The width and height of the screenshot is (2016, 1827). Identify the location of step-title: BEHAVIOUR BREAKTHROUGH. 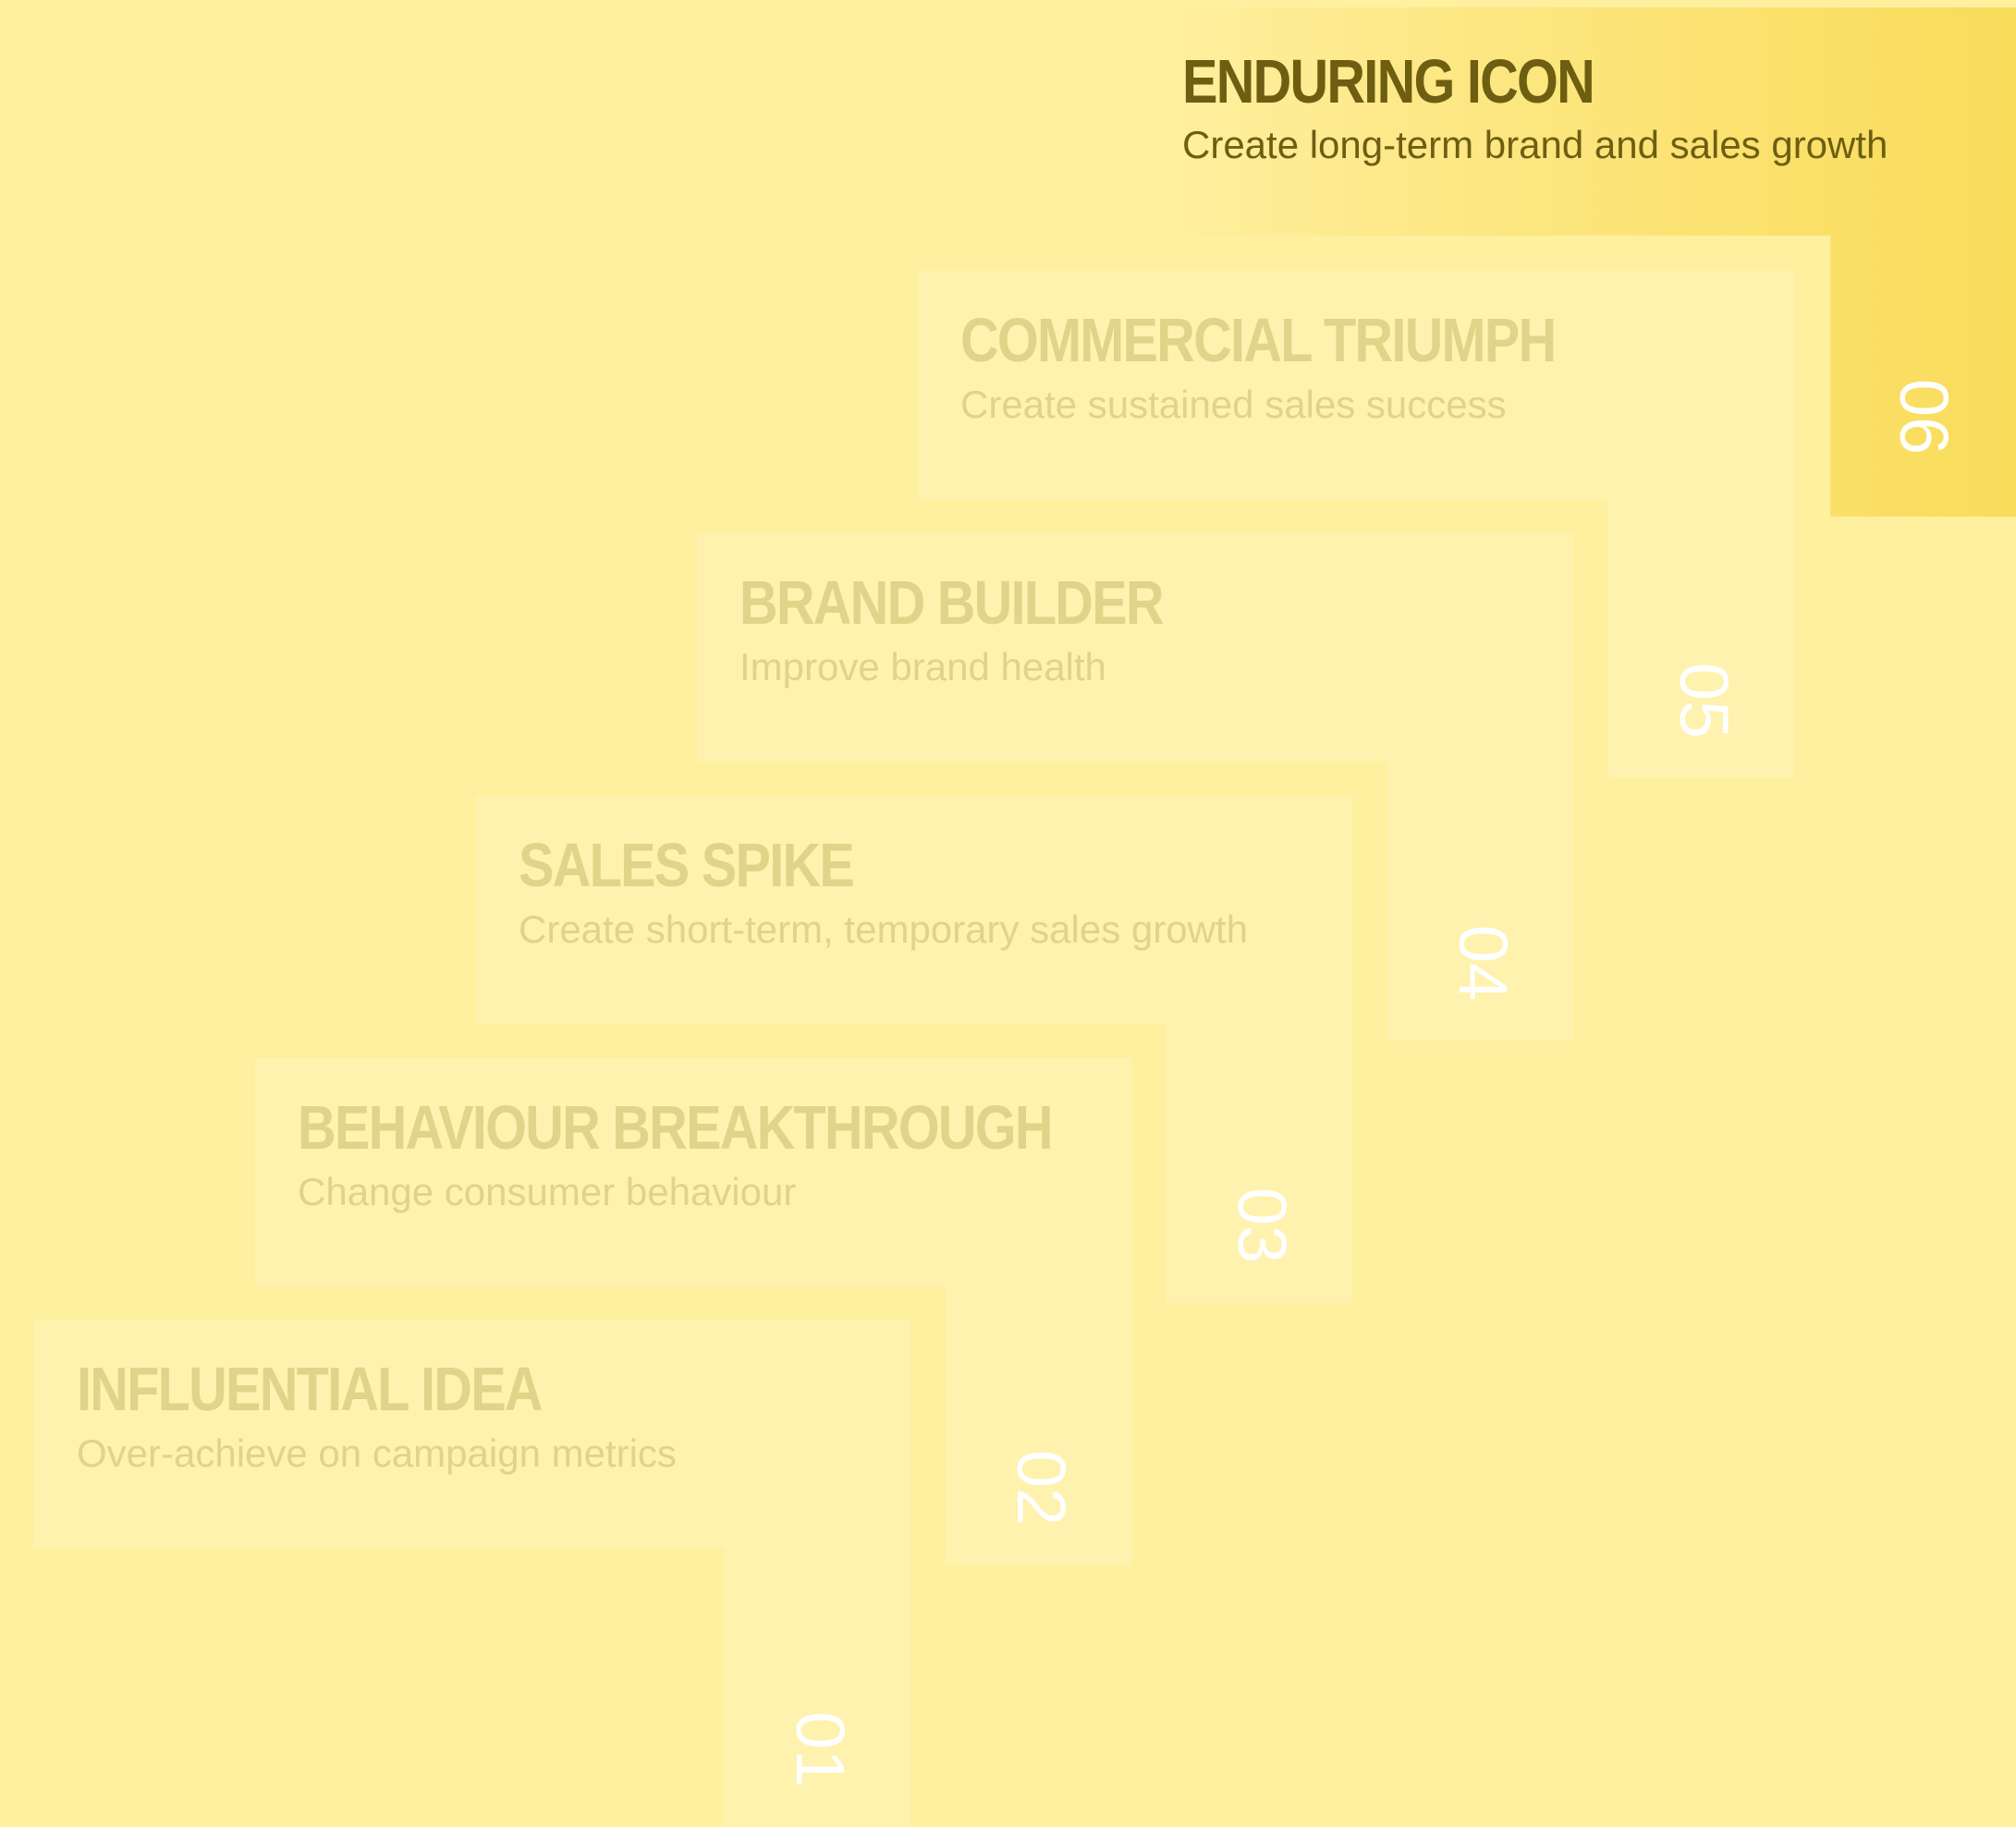
(676, 1128).